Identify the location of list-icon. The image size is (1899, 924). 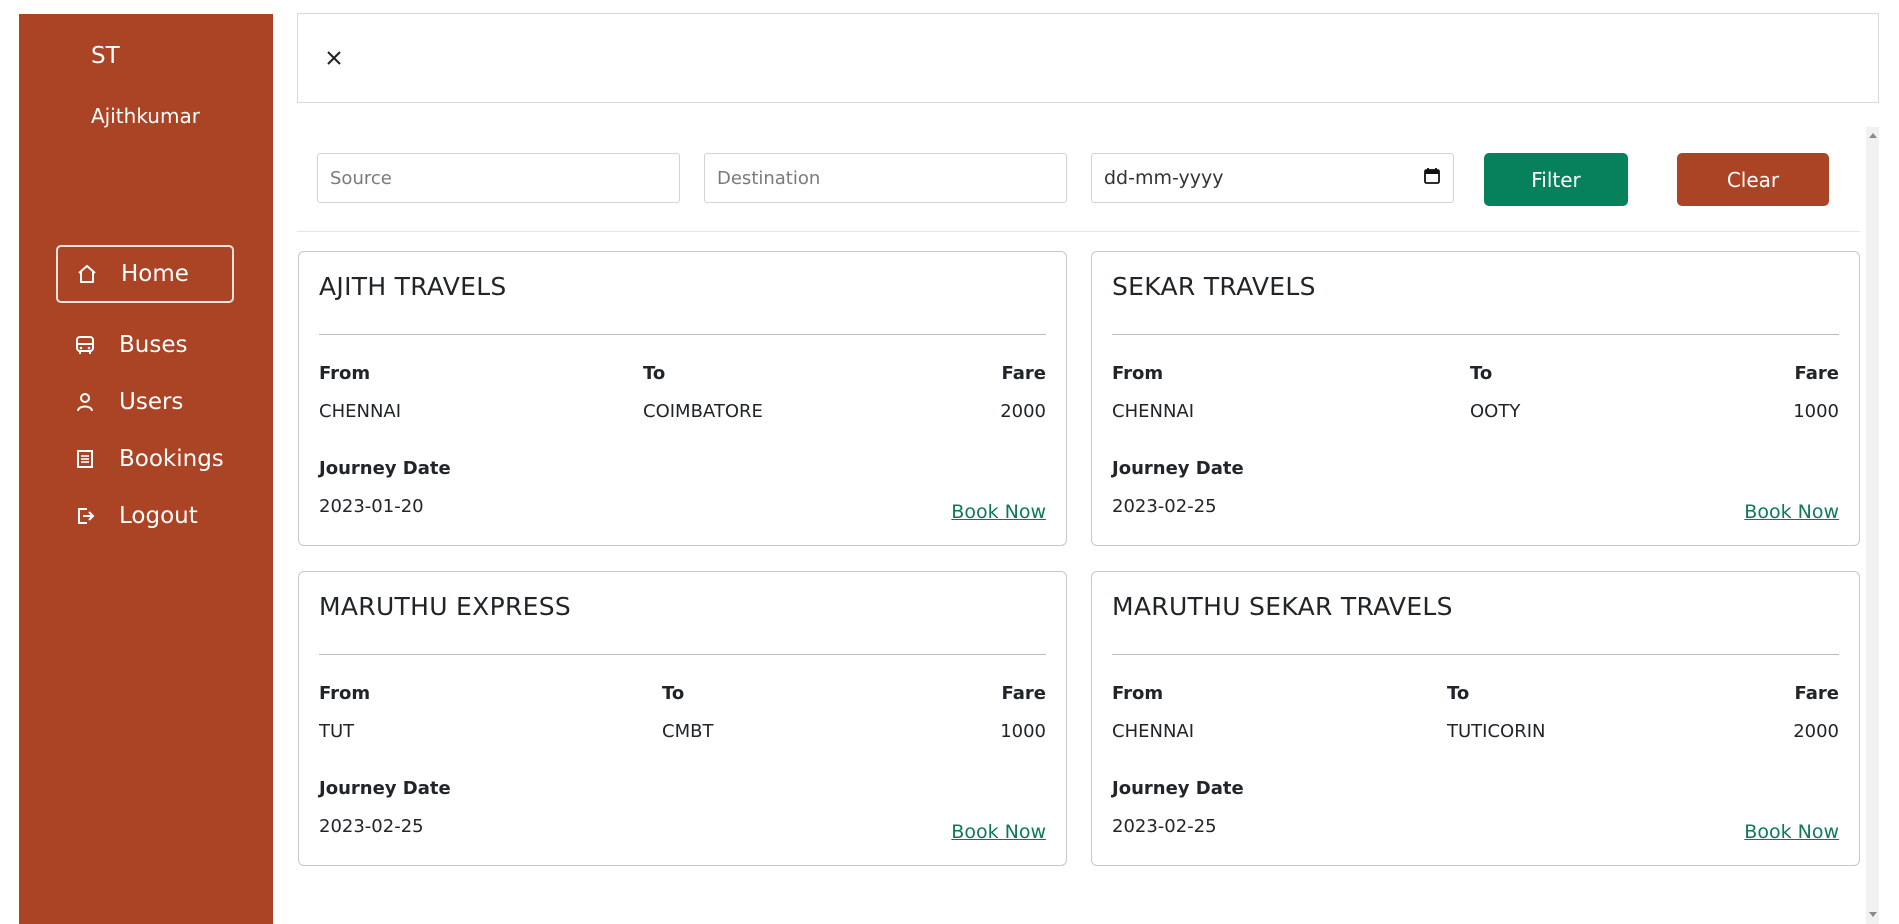
(85, 459).